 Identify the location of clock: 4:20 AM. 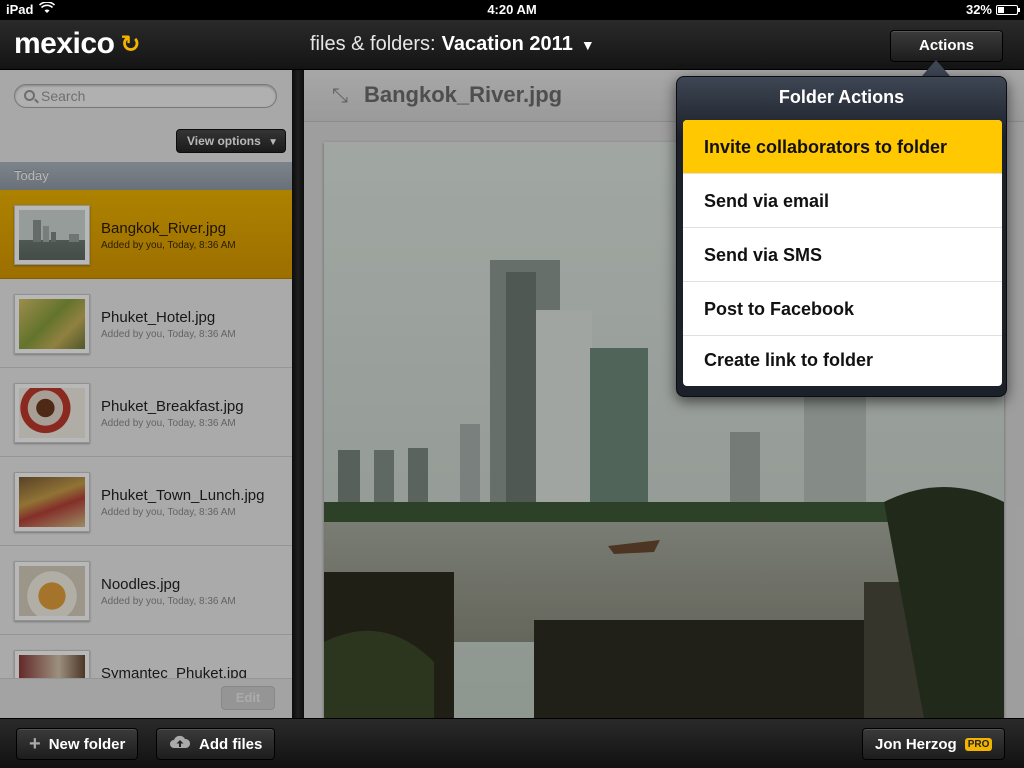
(512, 9).